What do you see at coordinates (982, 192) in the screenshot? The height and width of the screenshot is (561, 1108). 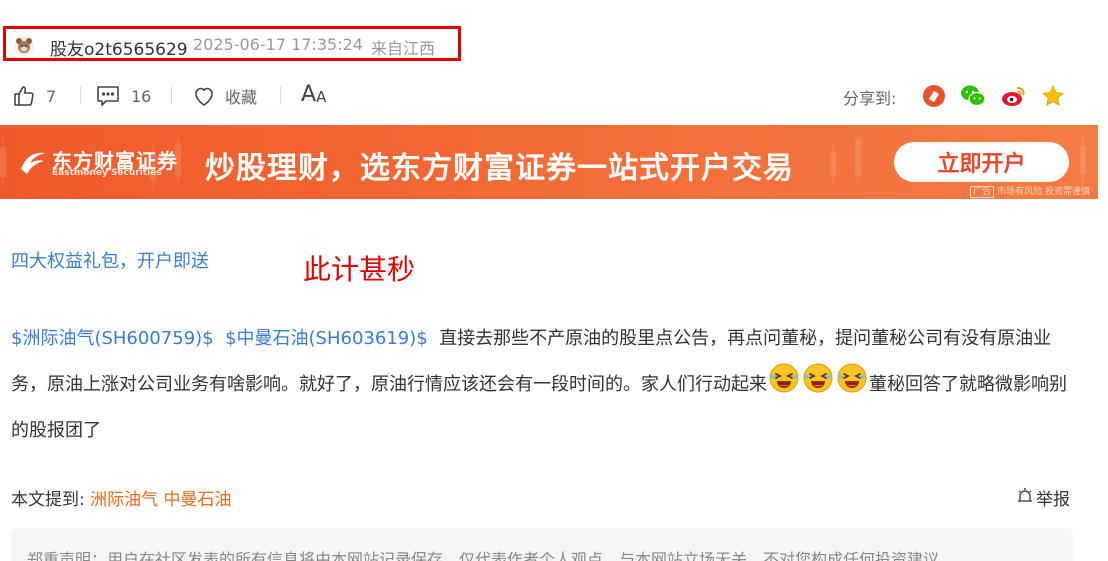 I see `ad-tag: 广告` at bounding box center [982, 192].